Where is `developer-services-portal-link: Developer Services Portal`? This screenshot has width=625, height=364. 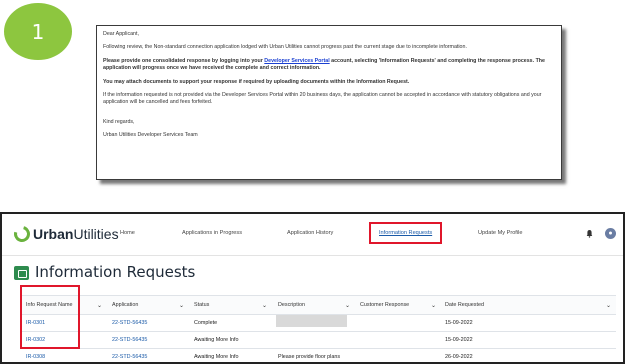
developer-services-portal-link: Developer Services Portal is located at coordinates (296, 61).